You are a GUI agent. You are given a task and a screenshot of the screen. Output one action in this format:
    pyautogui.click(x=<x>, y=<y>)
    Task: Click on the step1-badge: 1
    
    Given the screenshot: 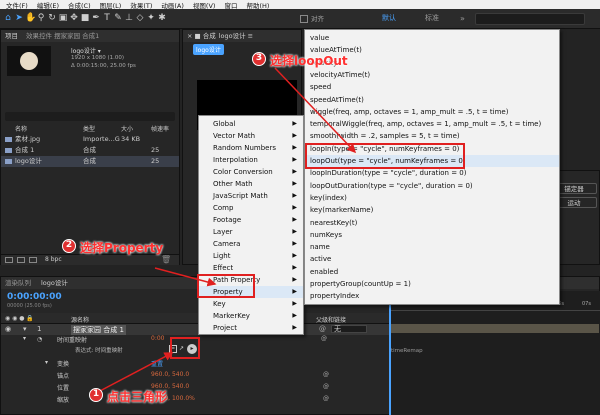 What is the action you would take?
    pyautogui.click(x=96, y=395)
    